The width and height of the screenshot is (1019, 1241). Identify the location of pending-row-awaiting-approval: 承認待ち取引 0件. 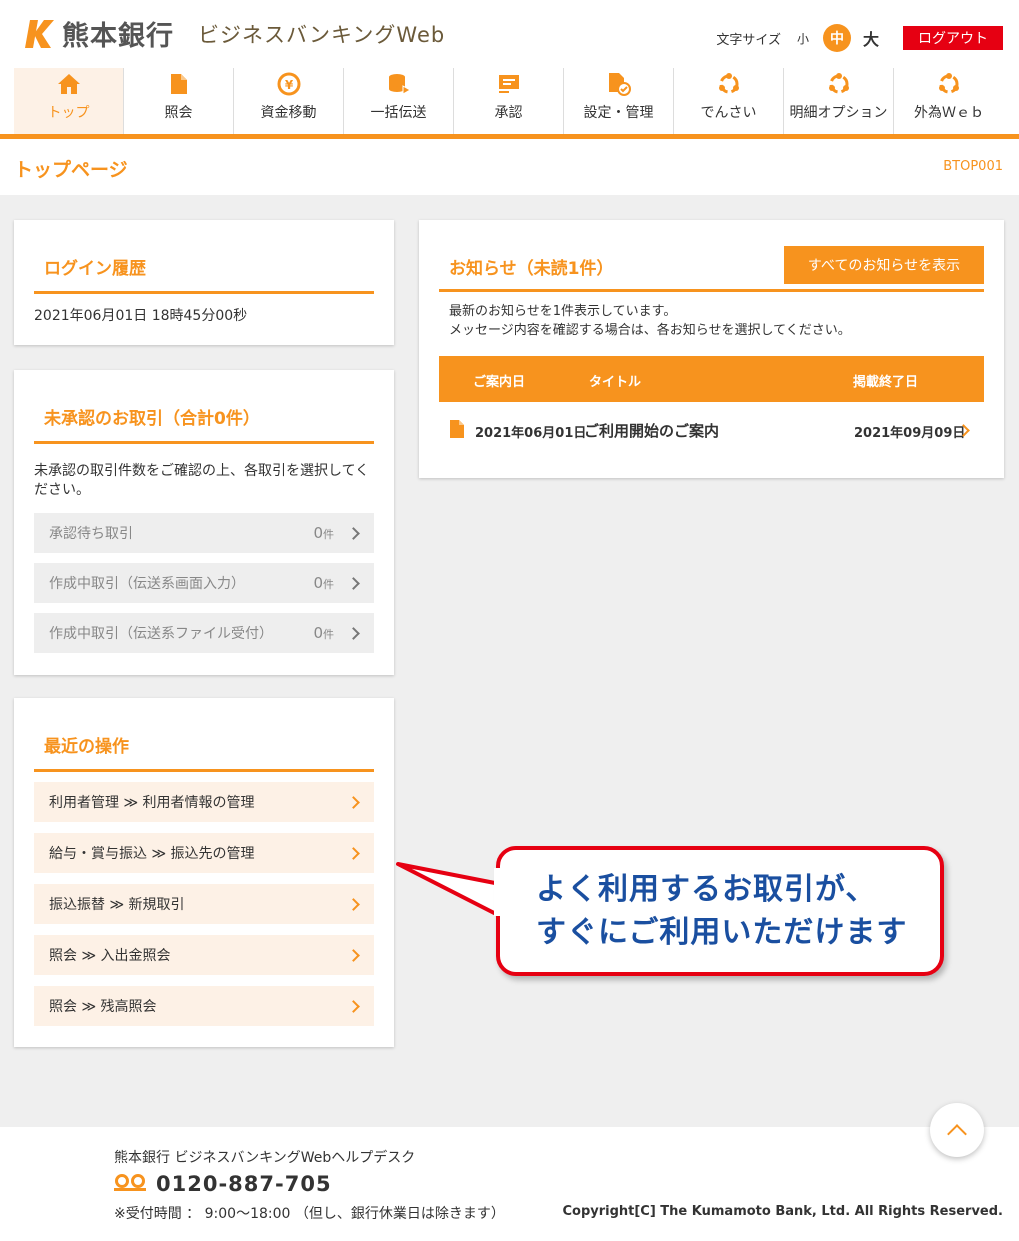
(204, 533).